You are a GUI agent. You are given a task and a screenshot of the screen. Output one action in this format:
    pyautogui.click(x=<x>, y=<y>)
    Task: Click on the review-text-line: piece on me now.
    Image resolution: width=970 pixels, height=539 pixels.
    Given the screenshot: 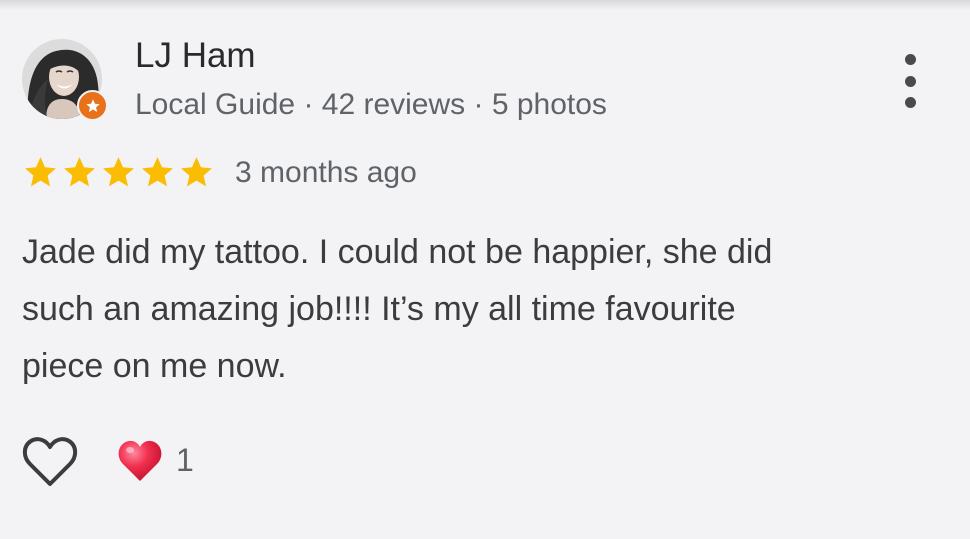 What is the action you would take?
    pyautogui.click(x=154, y=366)
    